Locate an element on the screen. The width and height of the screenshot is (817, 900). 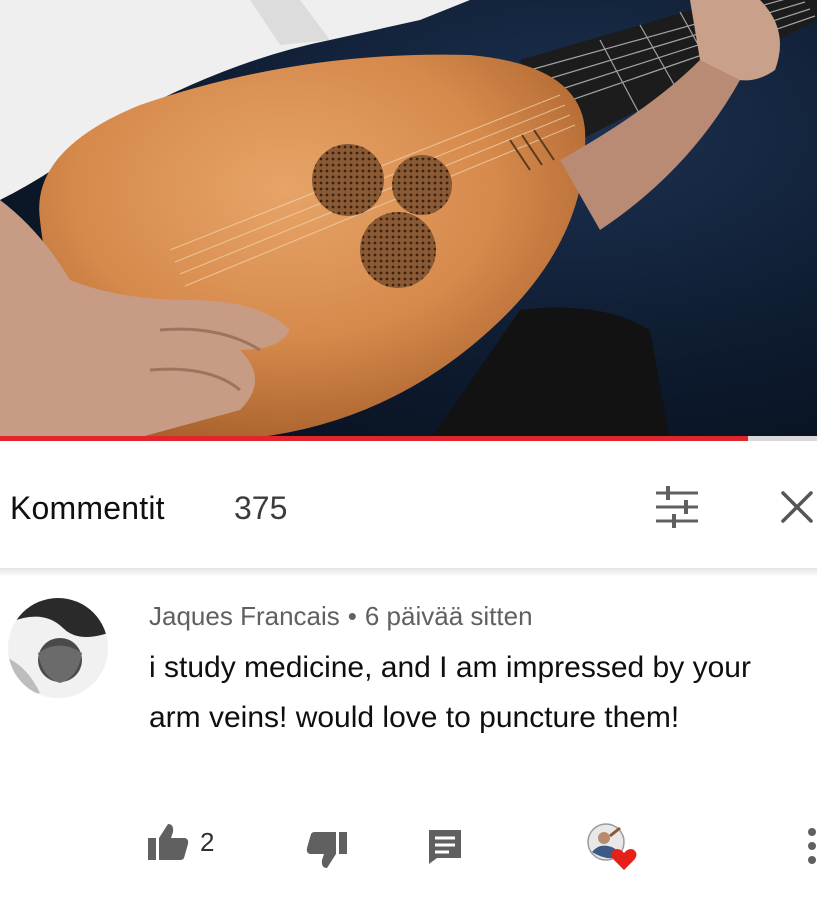
like-count: 2 is located at coordinates (207, 842).